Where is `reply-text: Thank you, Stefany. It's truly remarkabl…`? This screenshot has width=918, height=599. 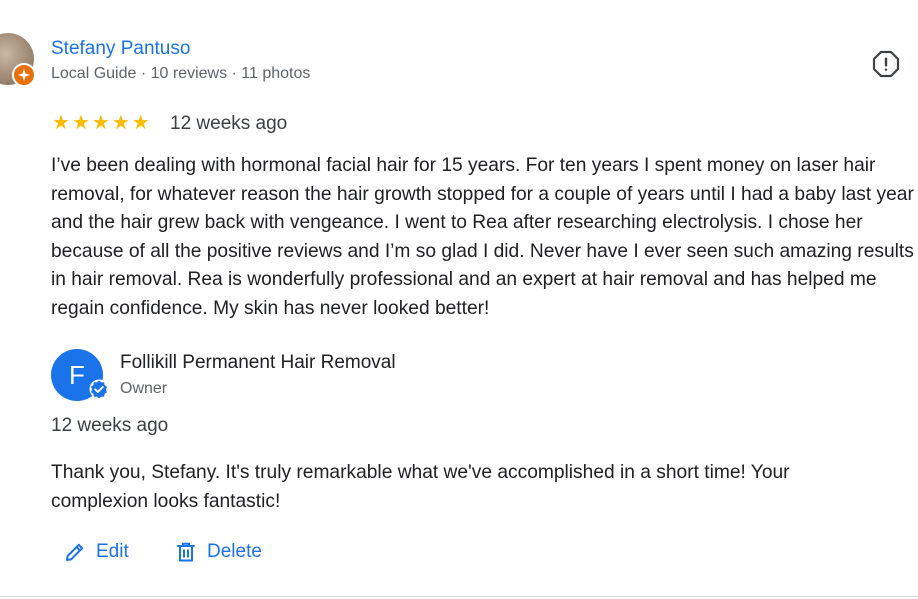
reply-text: Thank you, Stefany. It's truly remarkabl… is located at coordinates (420, 487).